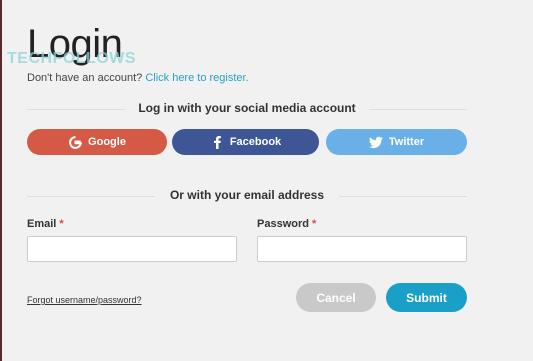 The image size is (533, 361). Describe the element at coordinates (42, 224) in the screenshot. I see `email-label-text: Email` at that location.